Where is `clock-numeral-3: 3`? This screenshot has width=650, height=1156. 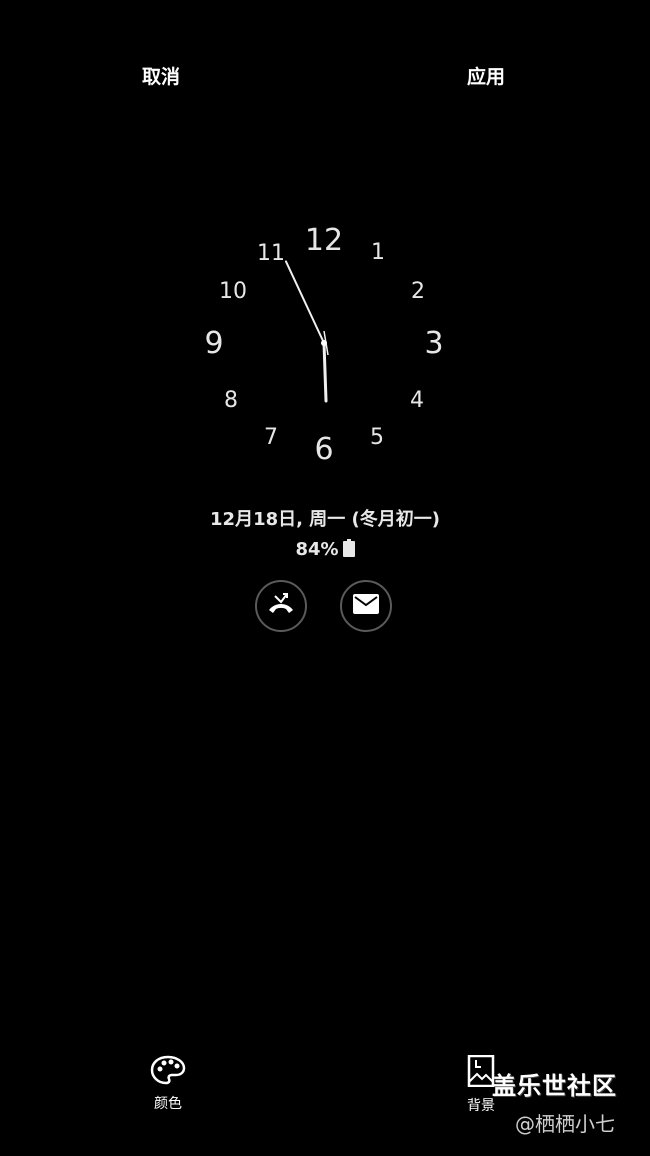
clock-numeral-3: 3 is located at coordinates (433, 343).